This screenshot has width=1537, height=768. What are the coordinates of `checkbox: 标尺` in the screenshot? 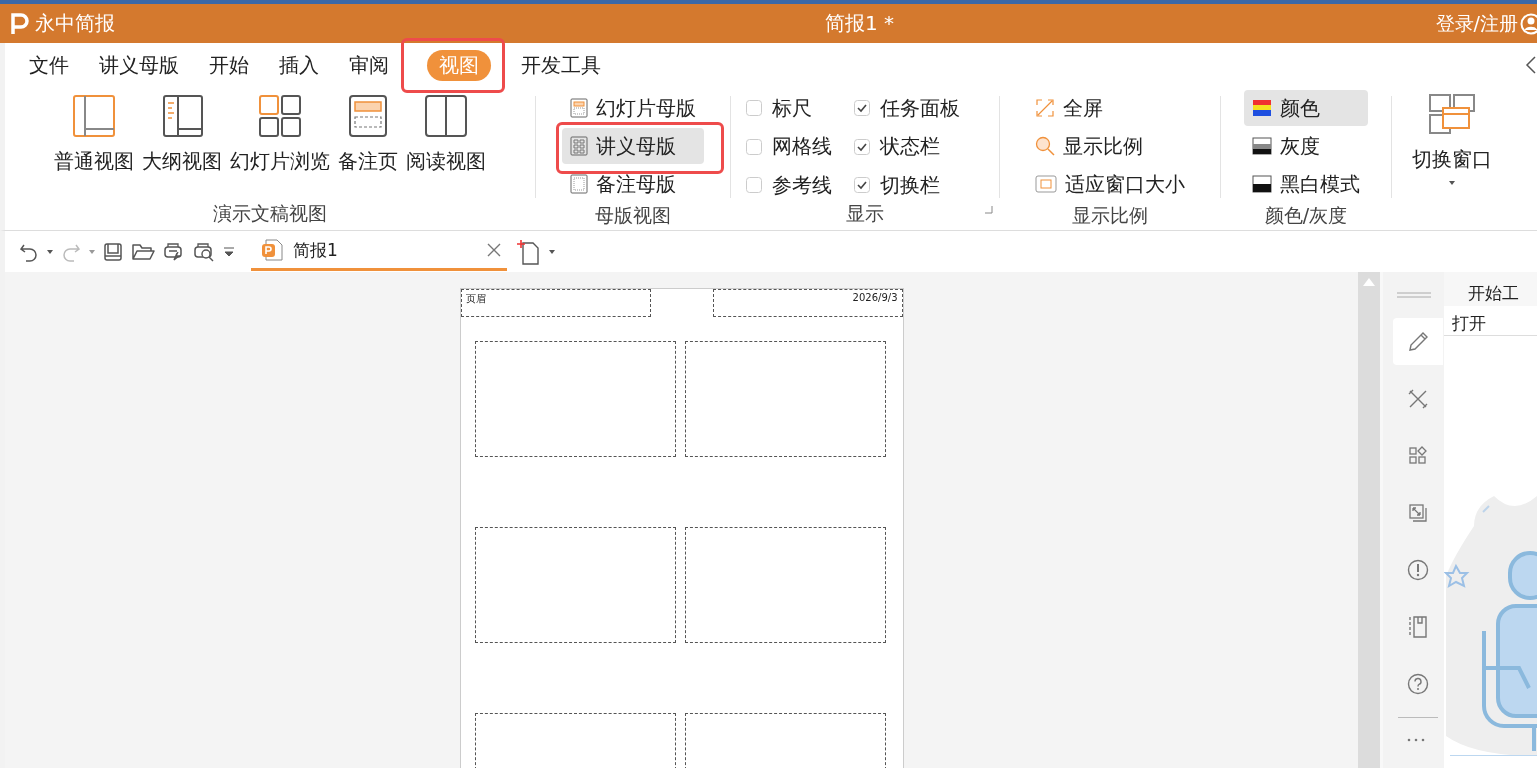 It's located at (800, 108).